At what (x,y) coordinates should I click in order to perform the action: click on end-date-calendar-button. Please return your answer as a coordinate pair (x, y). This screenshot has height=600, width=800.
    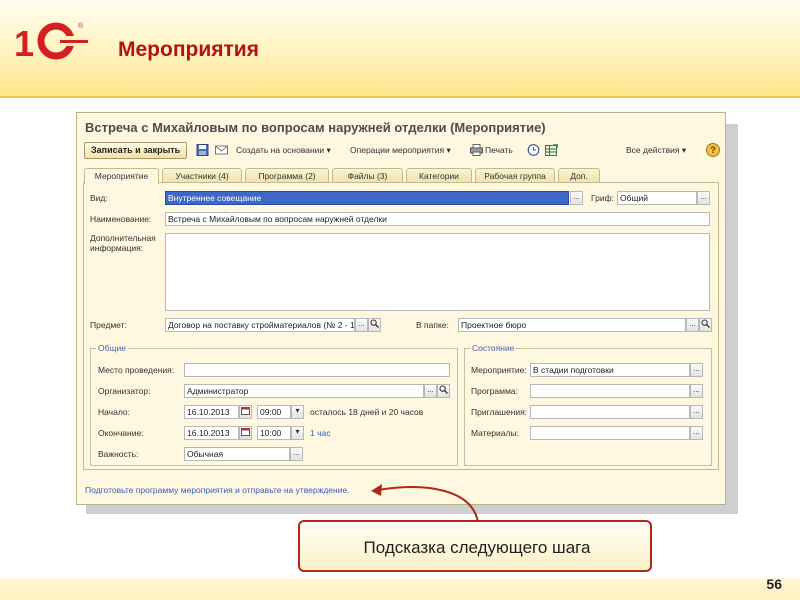
    Looking at the image, I should click on (245, 433).